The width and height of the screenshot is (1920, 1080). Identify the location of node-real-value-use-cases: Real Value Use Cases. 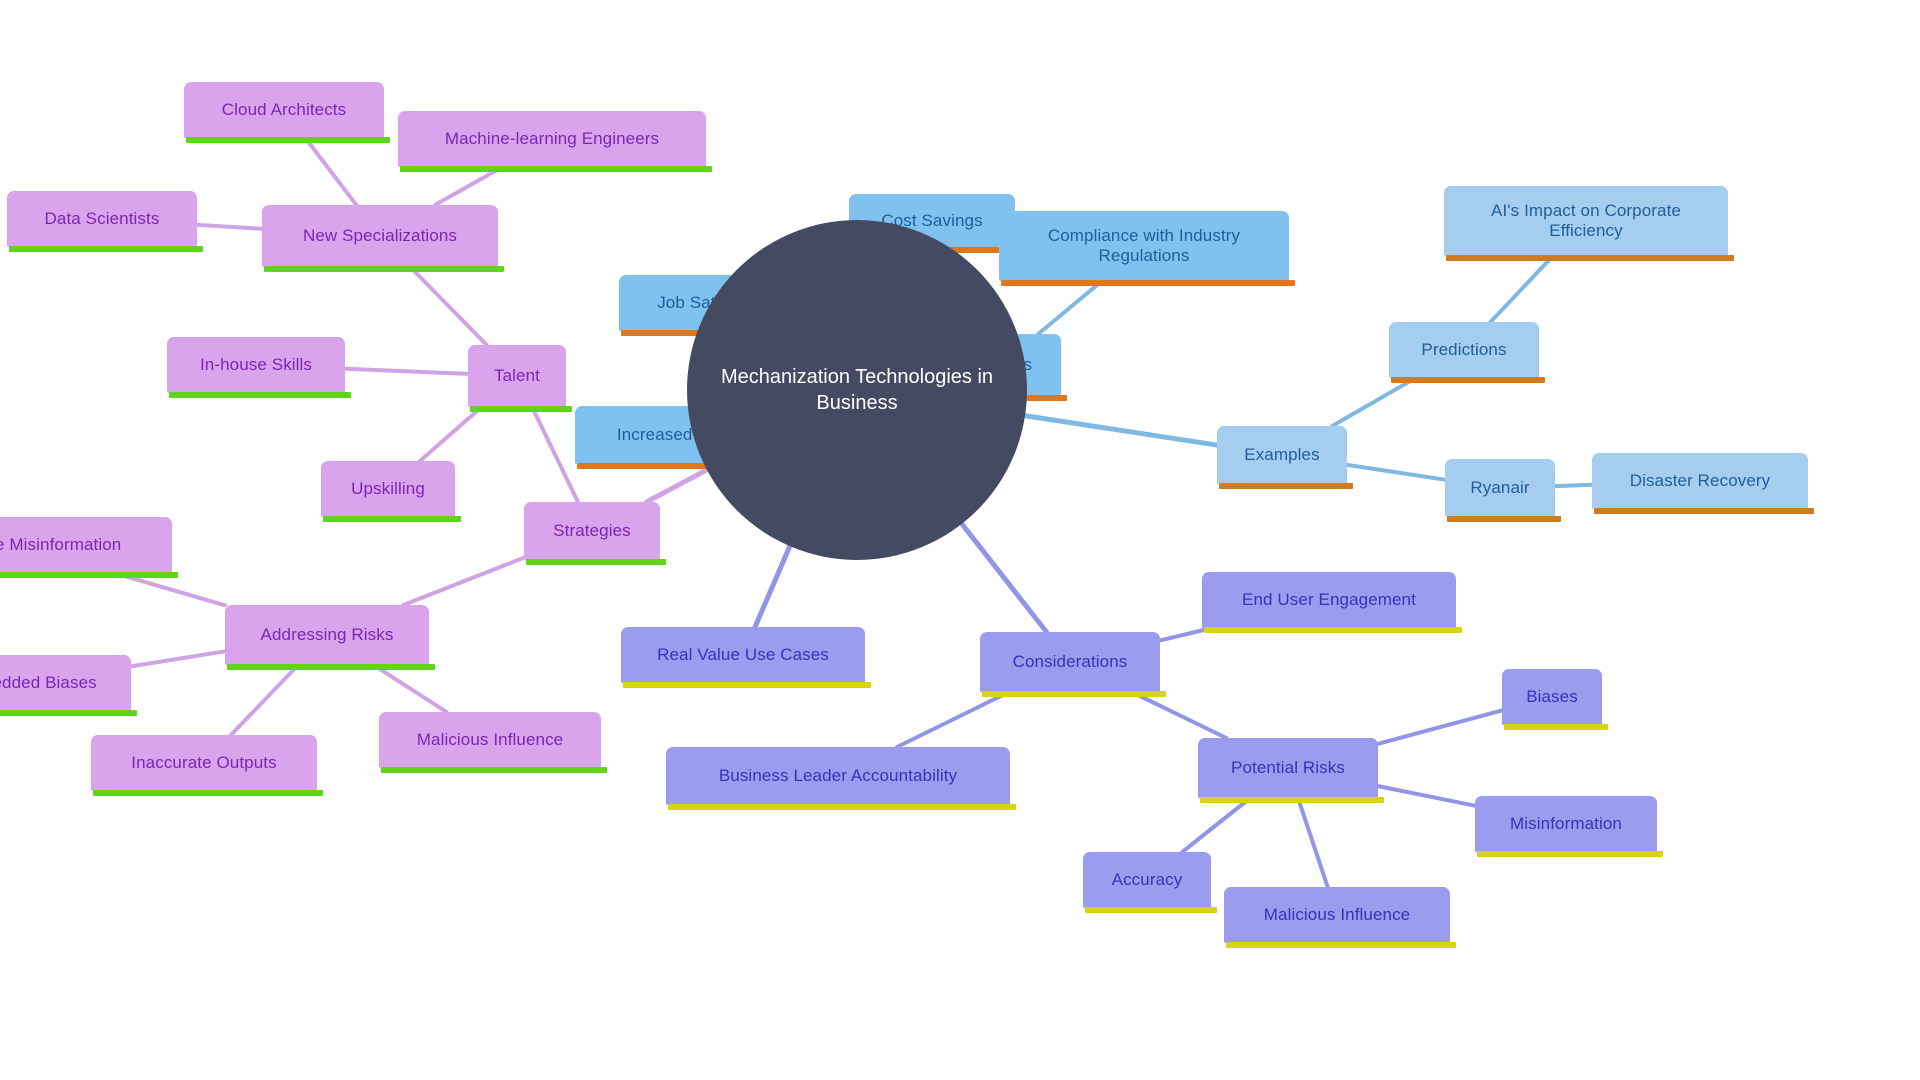
(746, 657).